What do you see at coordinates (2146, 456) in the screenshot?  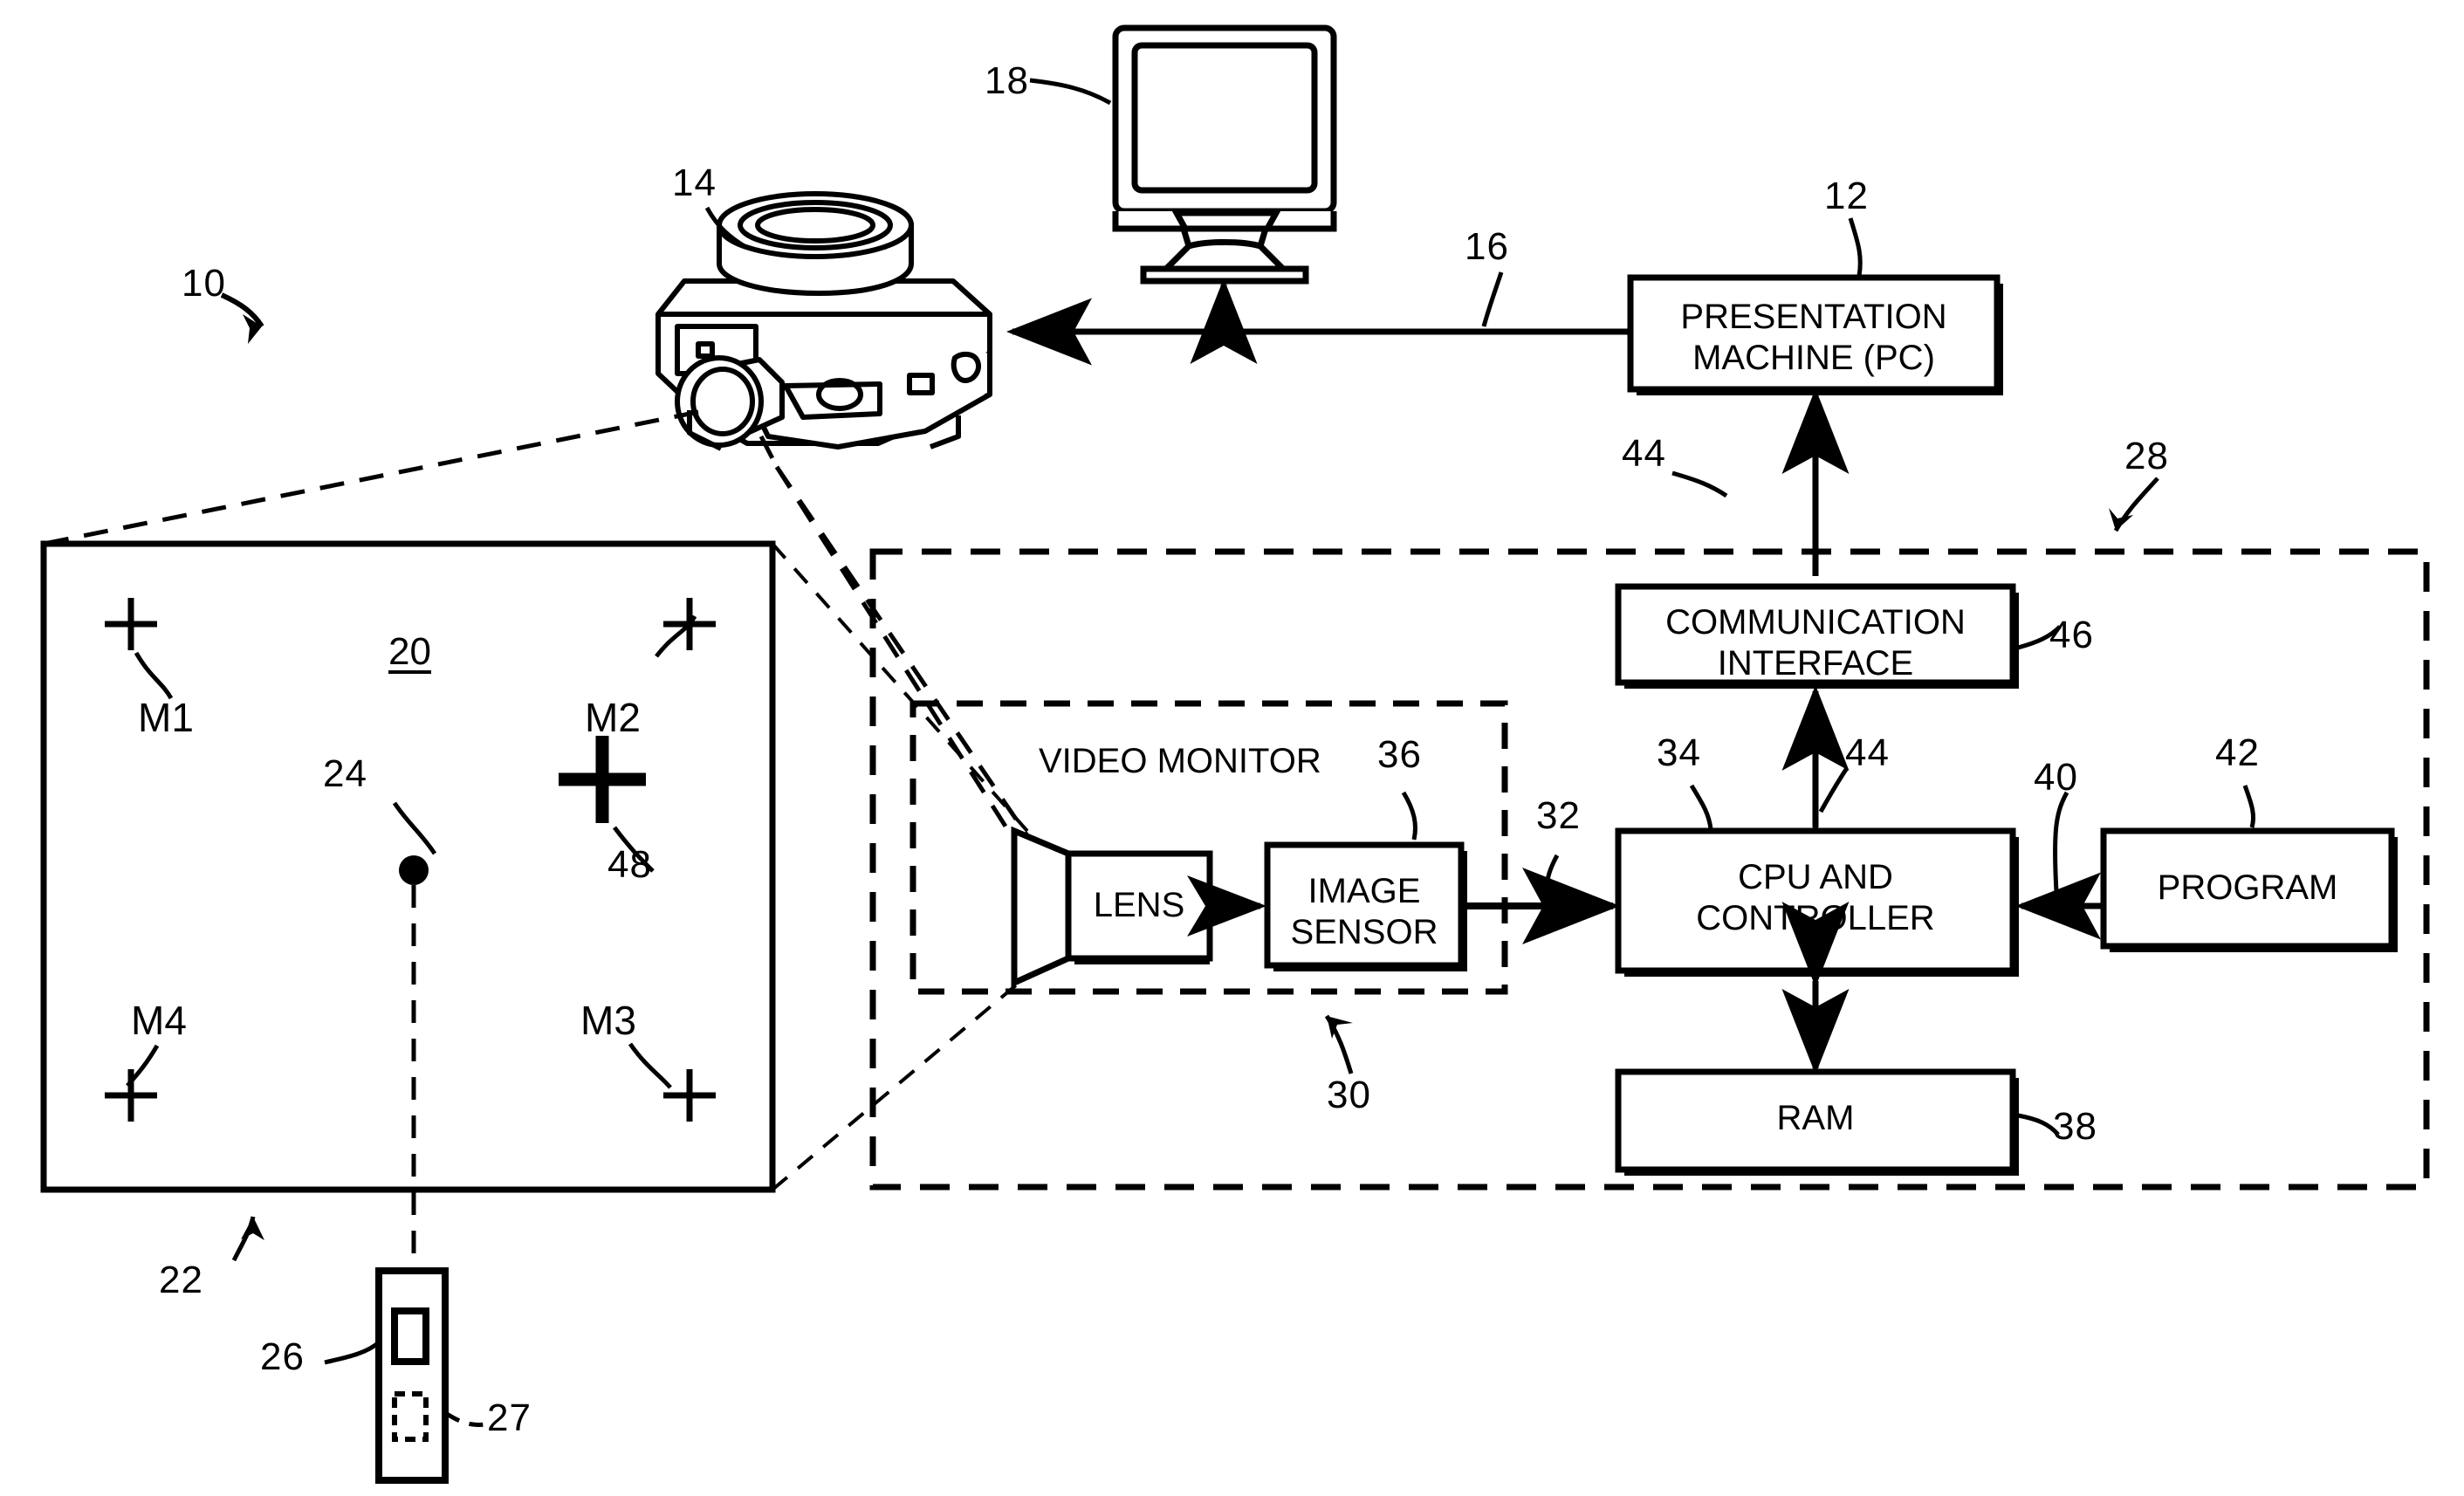 I see `ref-28: 28` at bounding box center [2146, 456].